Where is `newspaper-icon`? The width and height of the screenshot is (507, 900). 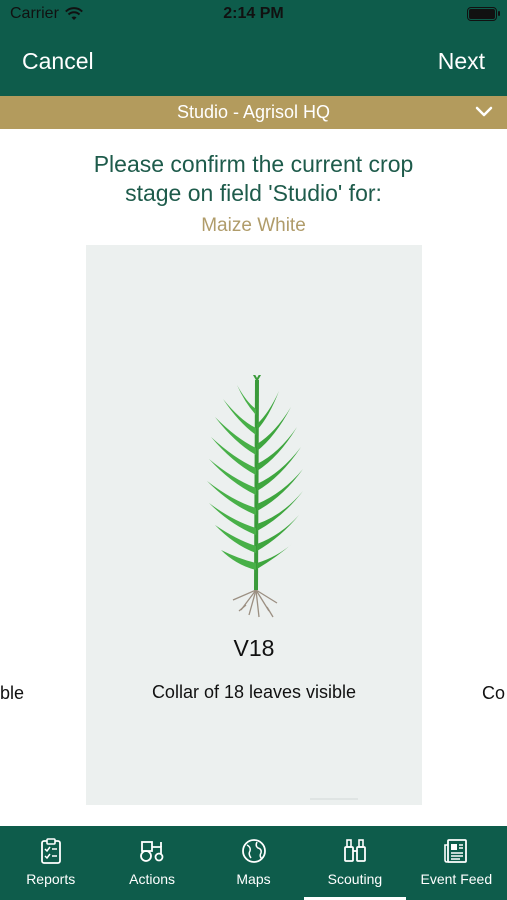
newspaper-icon is located at coordinates (456, 851).